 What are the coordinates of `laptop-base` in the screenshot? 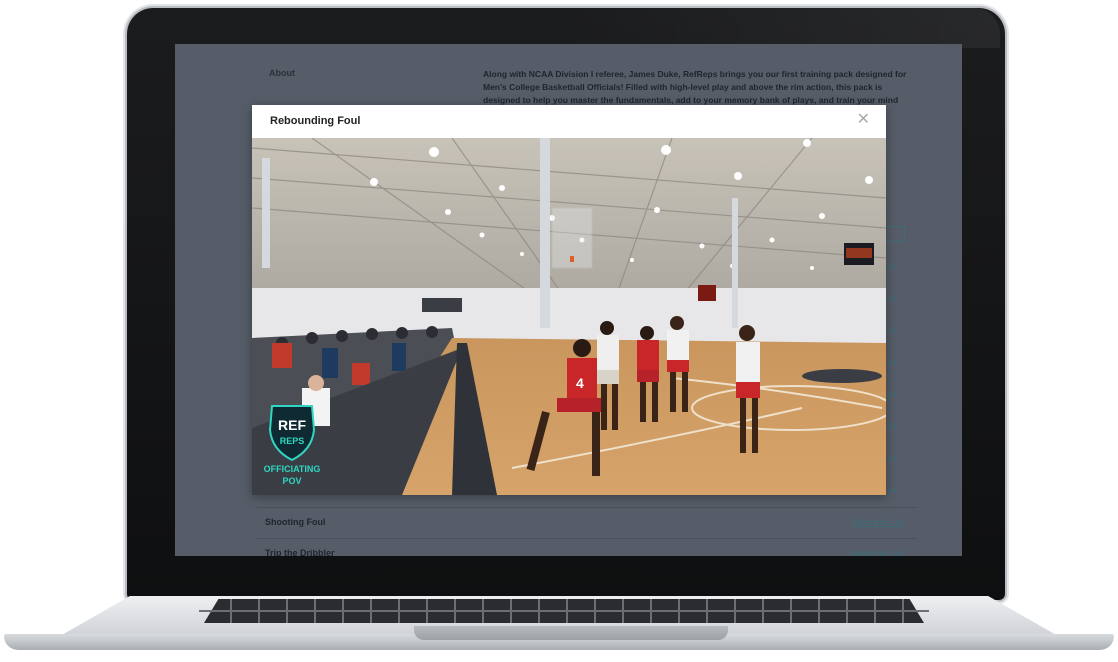 It's located at (559, 627).